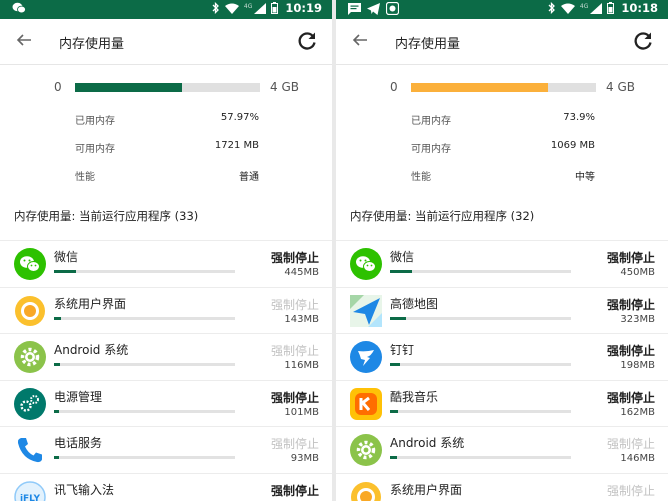  What do you see at coordinates (30, 490) in the screenshot?
I see `iflytek-icon: iFLY` at bounding box center [30, 490].